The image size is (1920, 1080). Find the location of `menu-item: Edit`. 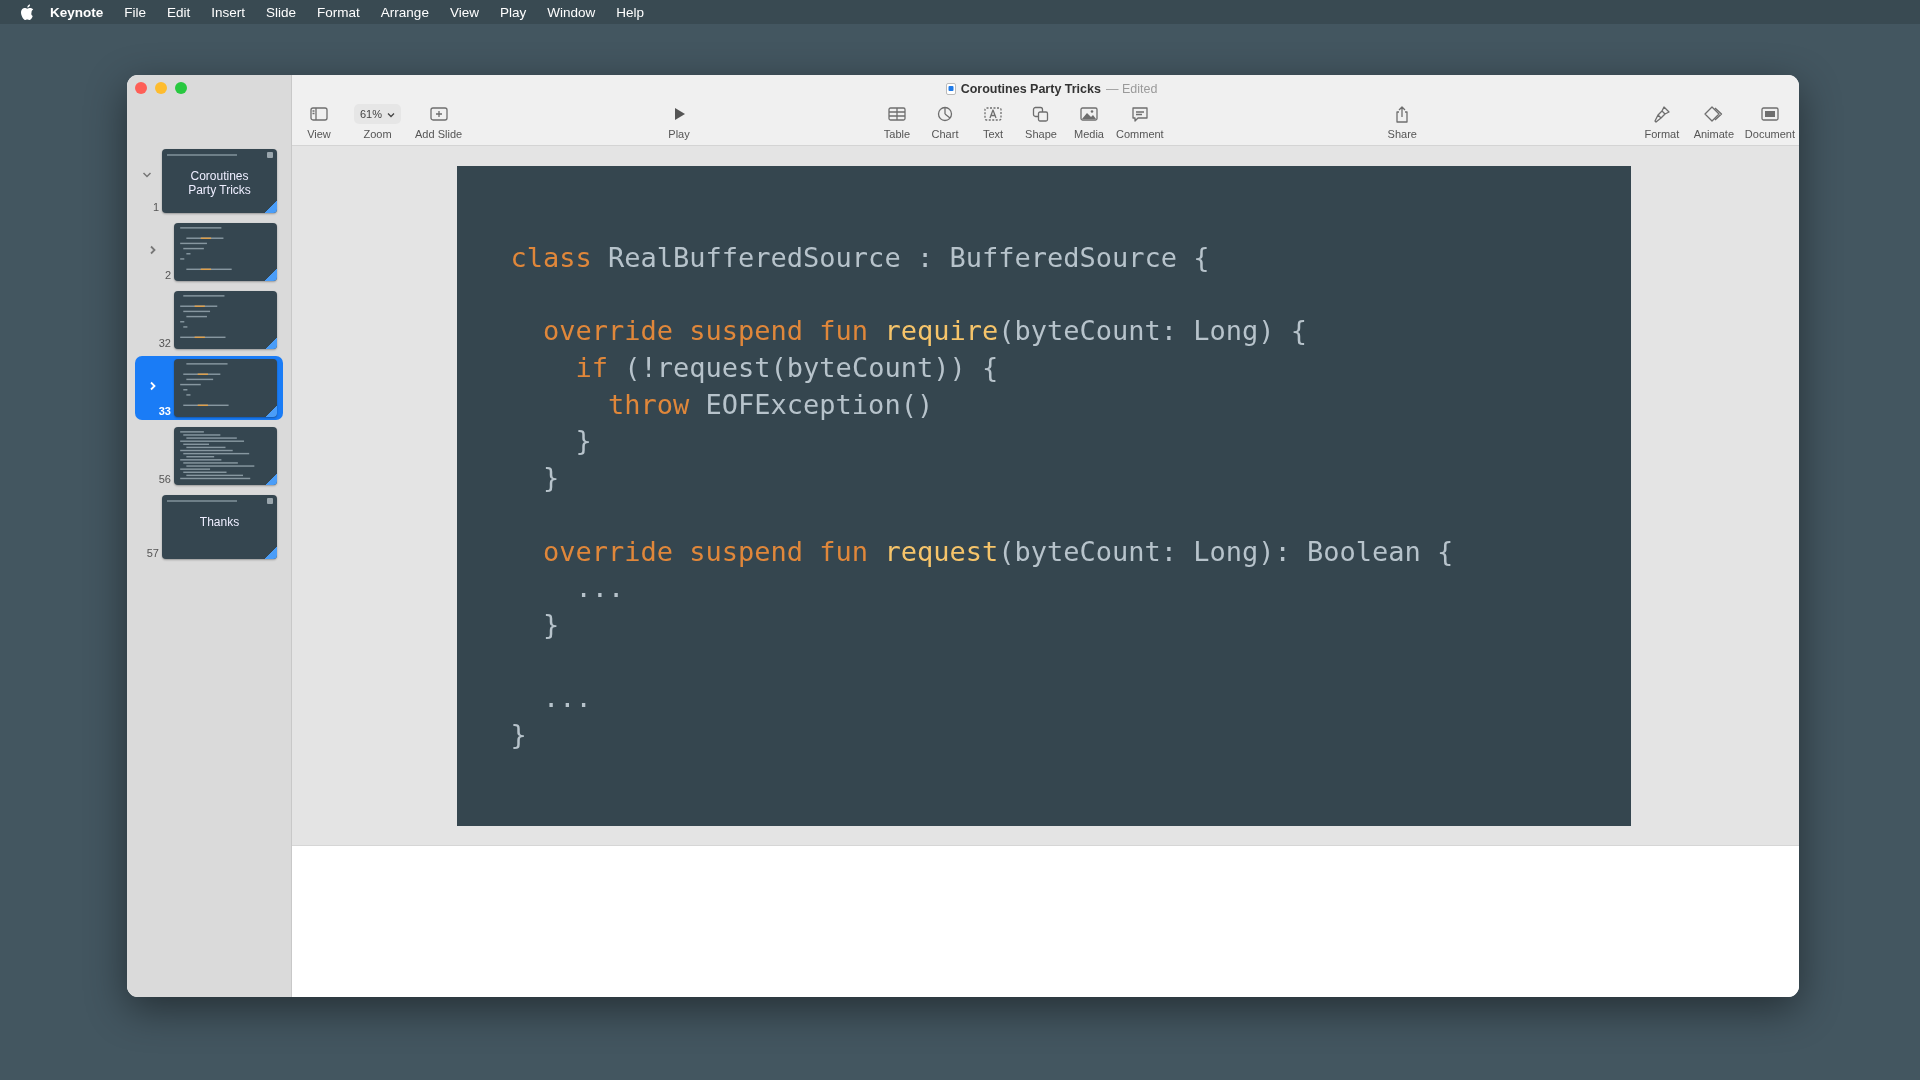

menu-item: Edit is located at coordinates (179, 12).